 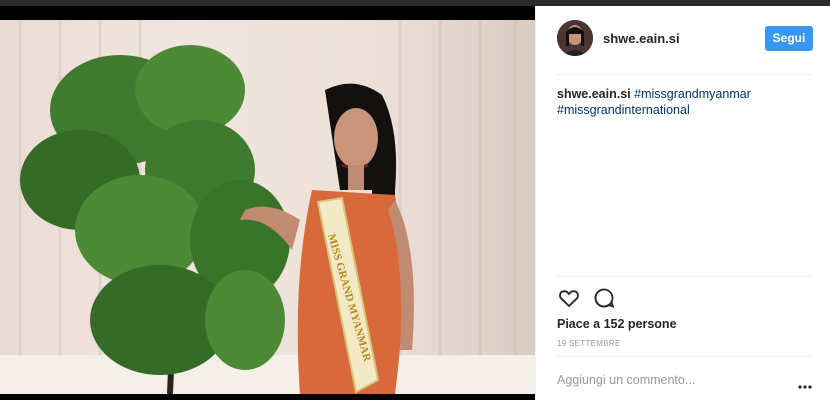 What do you see at coordinates (692, 94) in the screenshot?
I see `hashtag-link: #missgrandmyanmar` at bounding box center [692, 94].